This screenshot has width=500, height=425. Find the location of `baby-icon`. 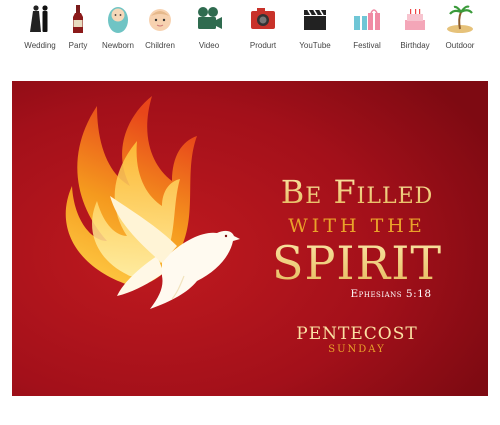

baby-icon is located at coordinates (118, 20).